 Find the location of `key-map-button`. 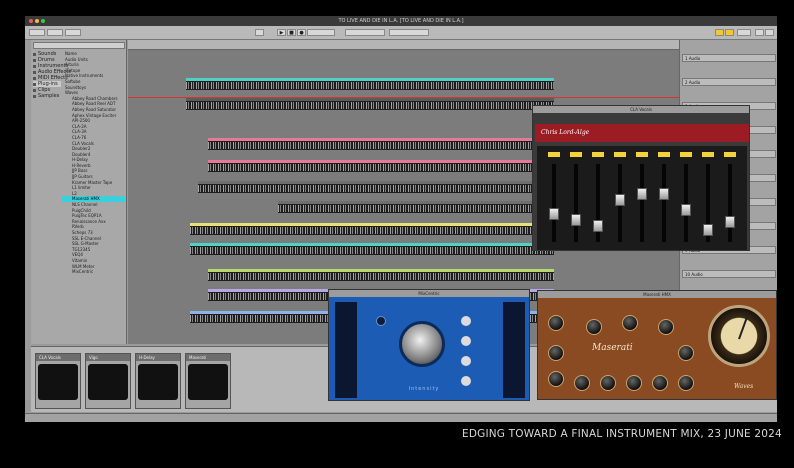

key-map-button is located at coordinates (719, 32).